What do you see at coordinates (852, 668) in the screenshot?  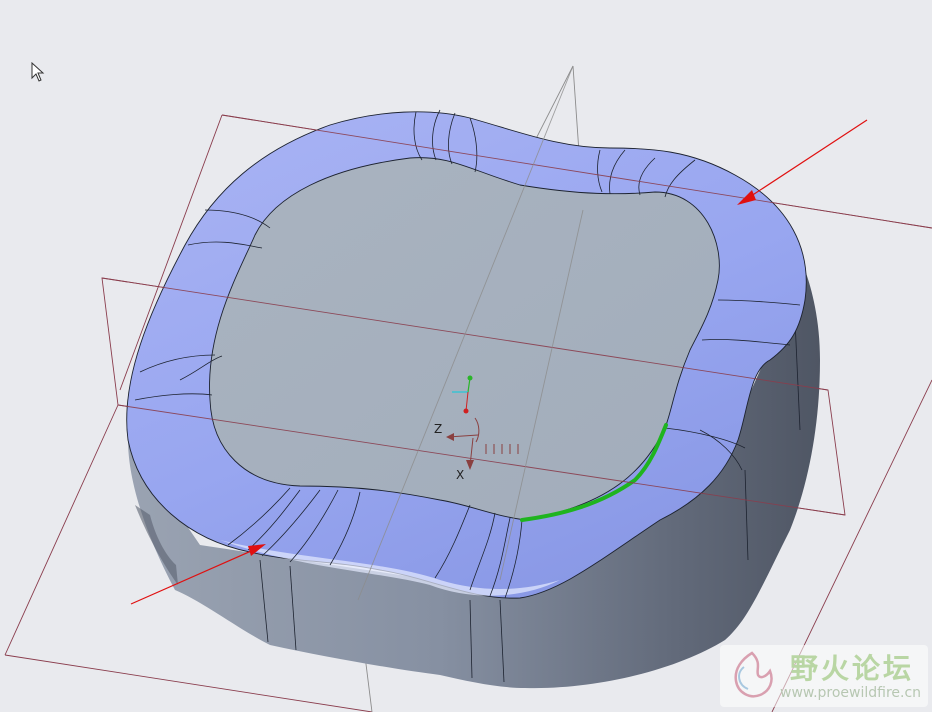 I see `watermark-title: 野火论坛` at bounding box center [852, 668].